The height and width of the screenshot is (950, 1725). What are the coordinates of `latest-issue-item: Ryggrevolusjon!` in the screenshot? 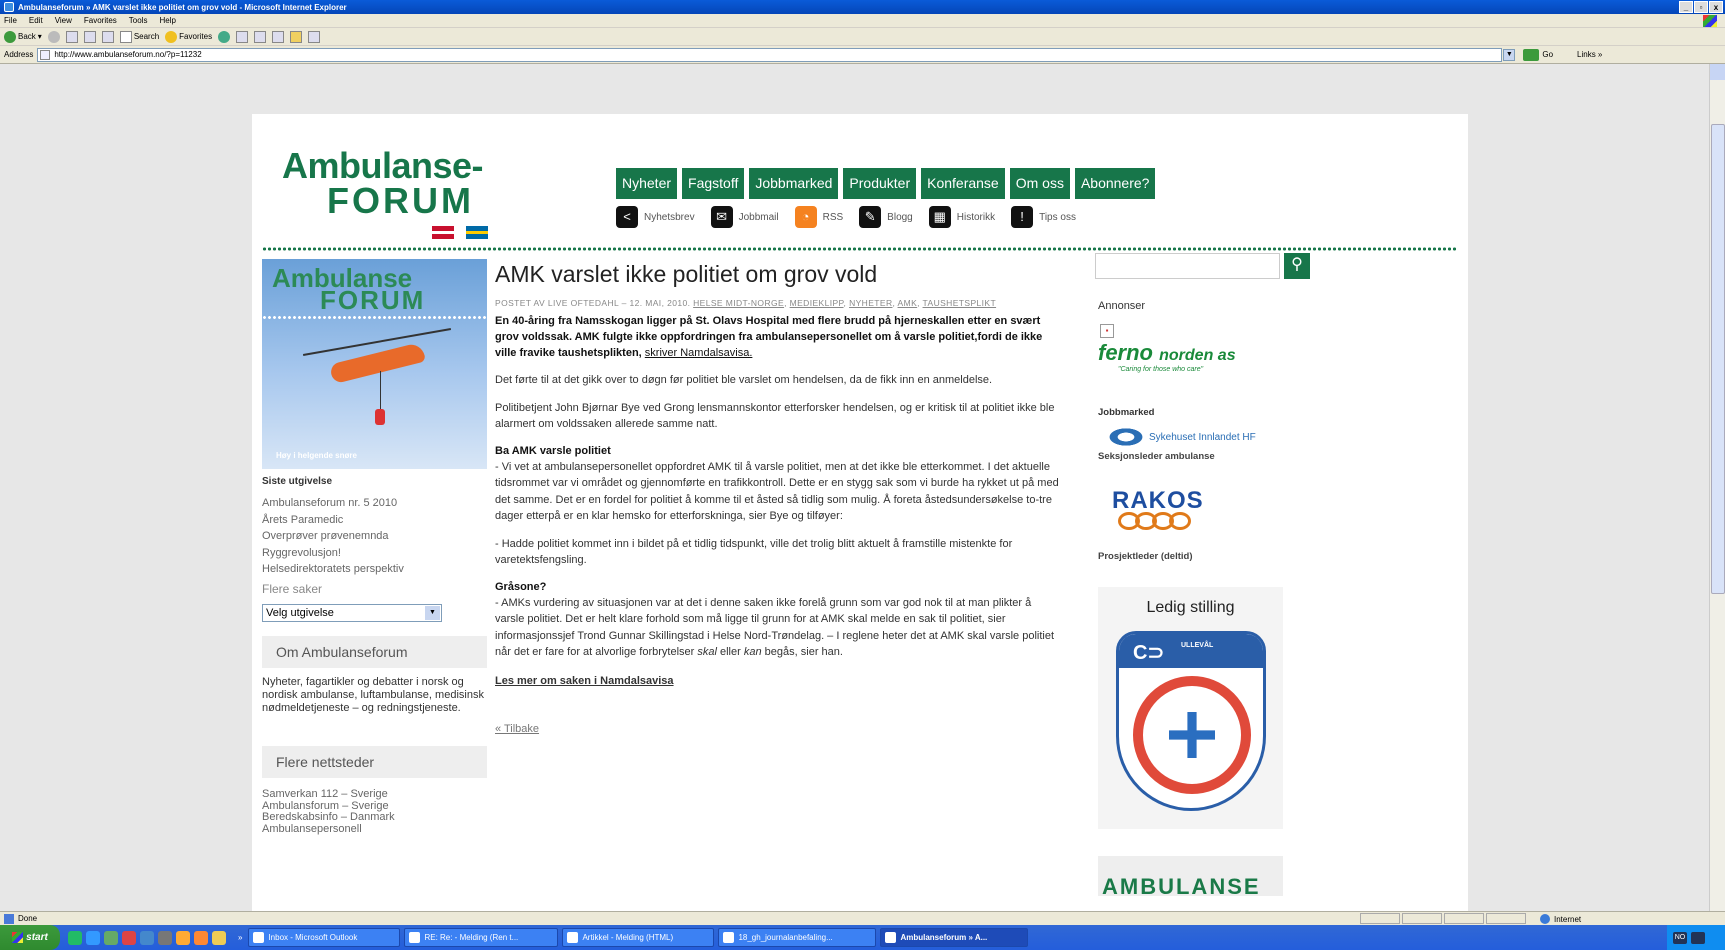 It's located at (374, 553).